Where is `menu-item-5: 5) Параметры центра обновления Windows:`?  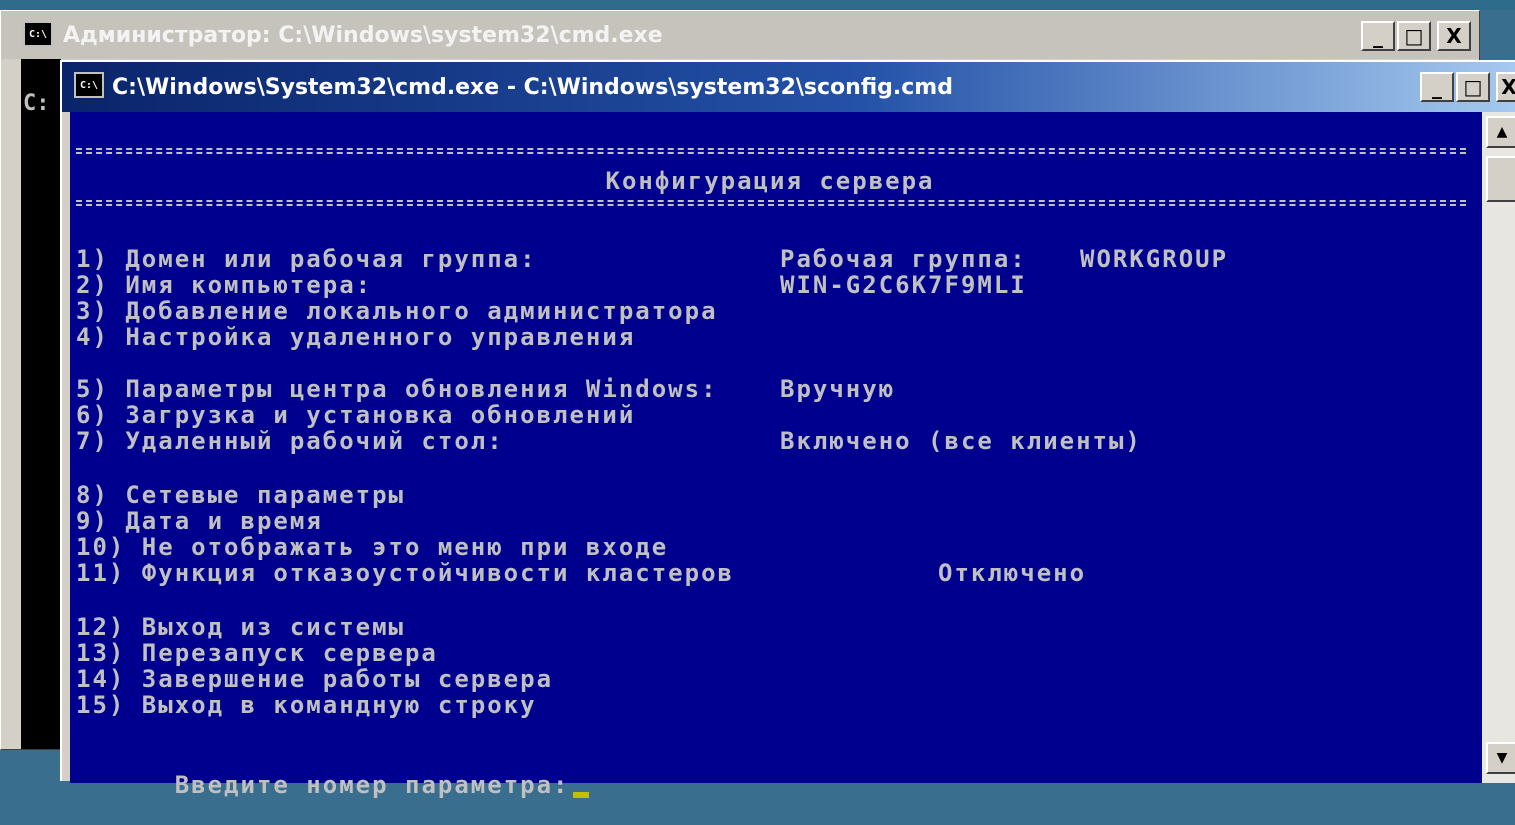
menu-item-5: 5) Параметры центра обновления Windows: is located at coordinates (397, 389).